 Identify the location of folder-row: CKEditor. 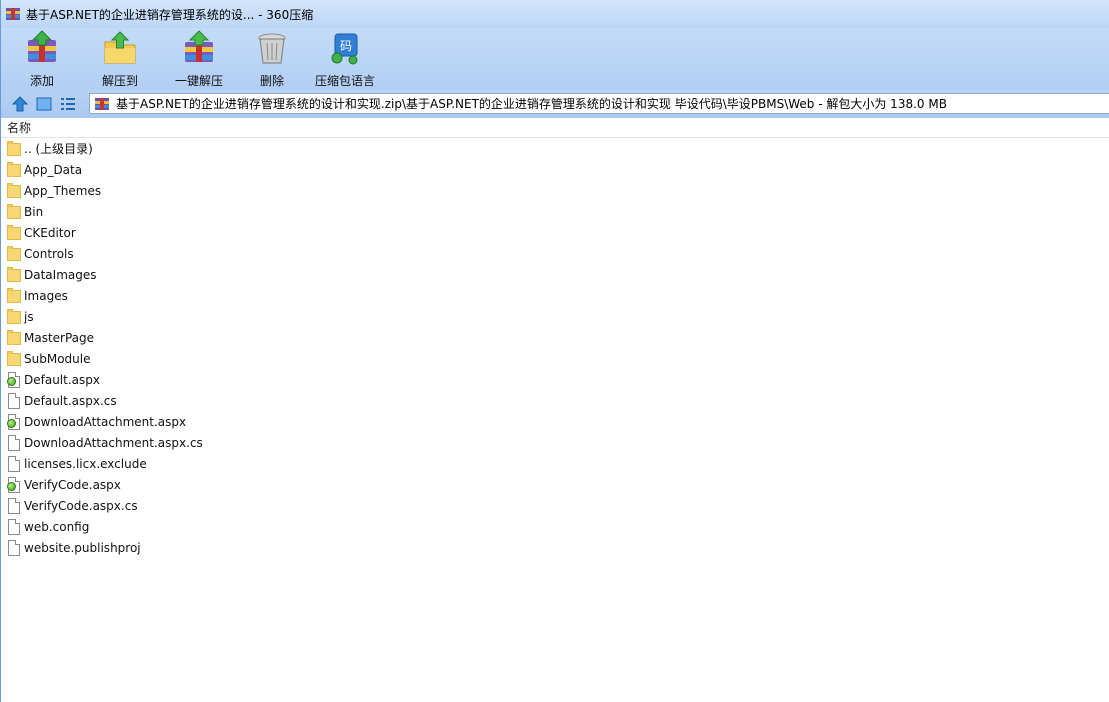
(555, 232).